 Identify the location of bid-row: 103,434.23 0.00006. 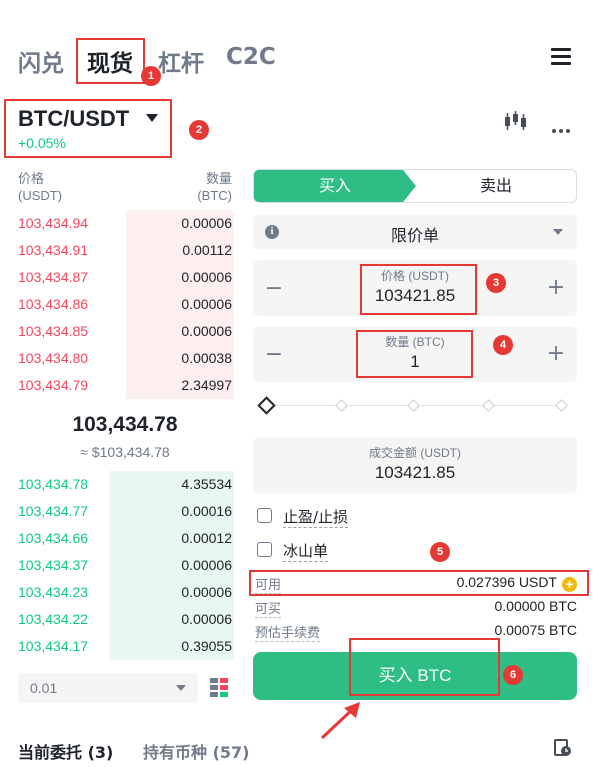
(126, 592).